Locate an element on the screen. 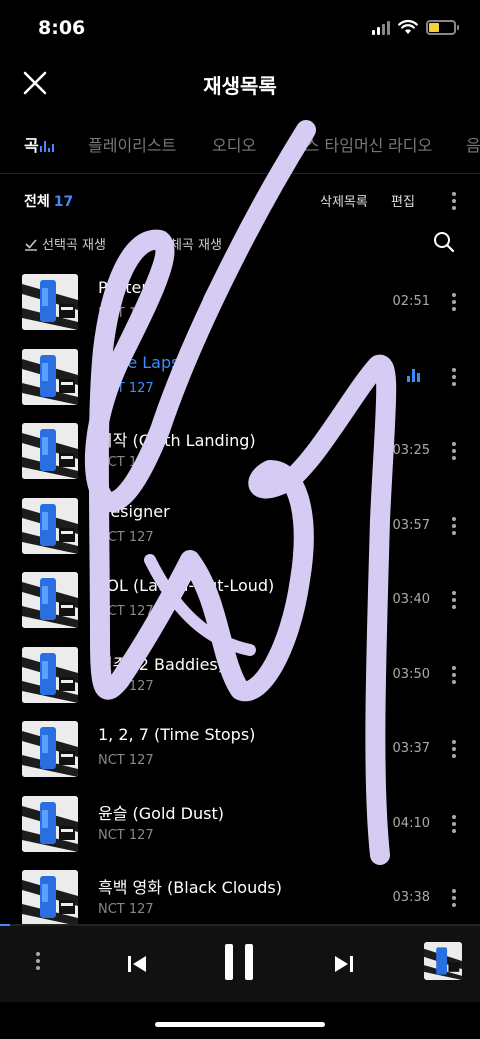 The image size is (480, 1039). total-count: 전체 17 is located at coordinates (48, 201).